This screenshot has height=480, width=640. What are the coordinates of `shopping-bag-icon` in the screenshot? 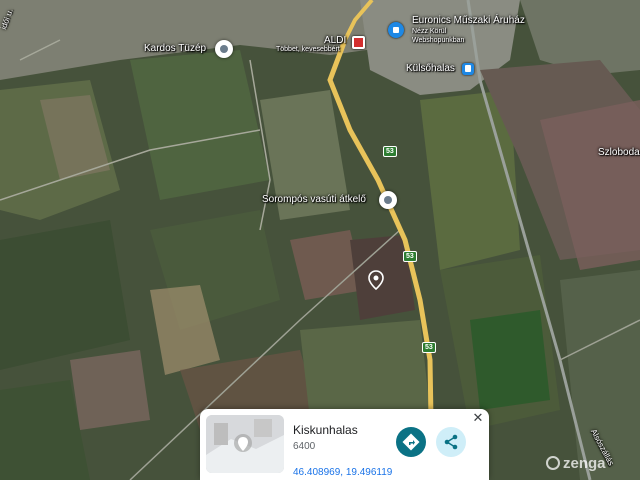 It's located at (396, 30).